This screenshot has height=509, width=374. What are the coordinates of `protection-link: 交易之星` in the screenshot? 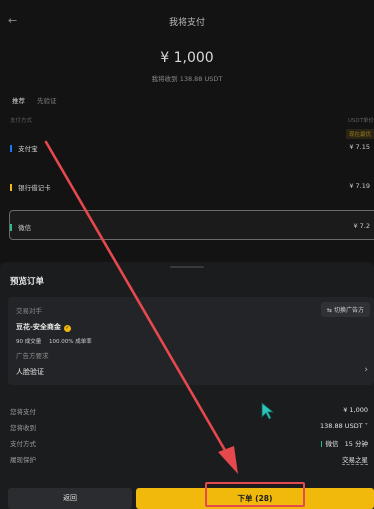 It's located at (355, 459).